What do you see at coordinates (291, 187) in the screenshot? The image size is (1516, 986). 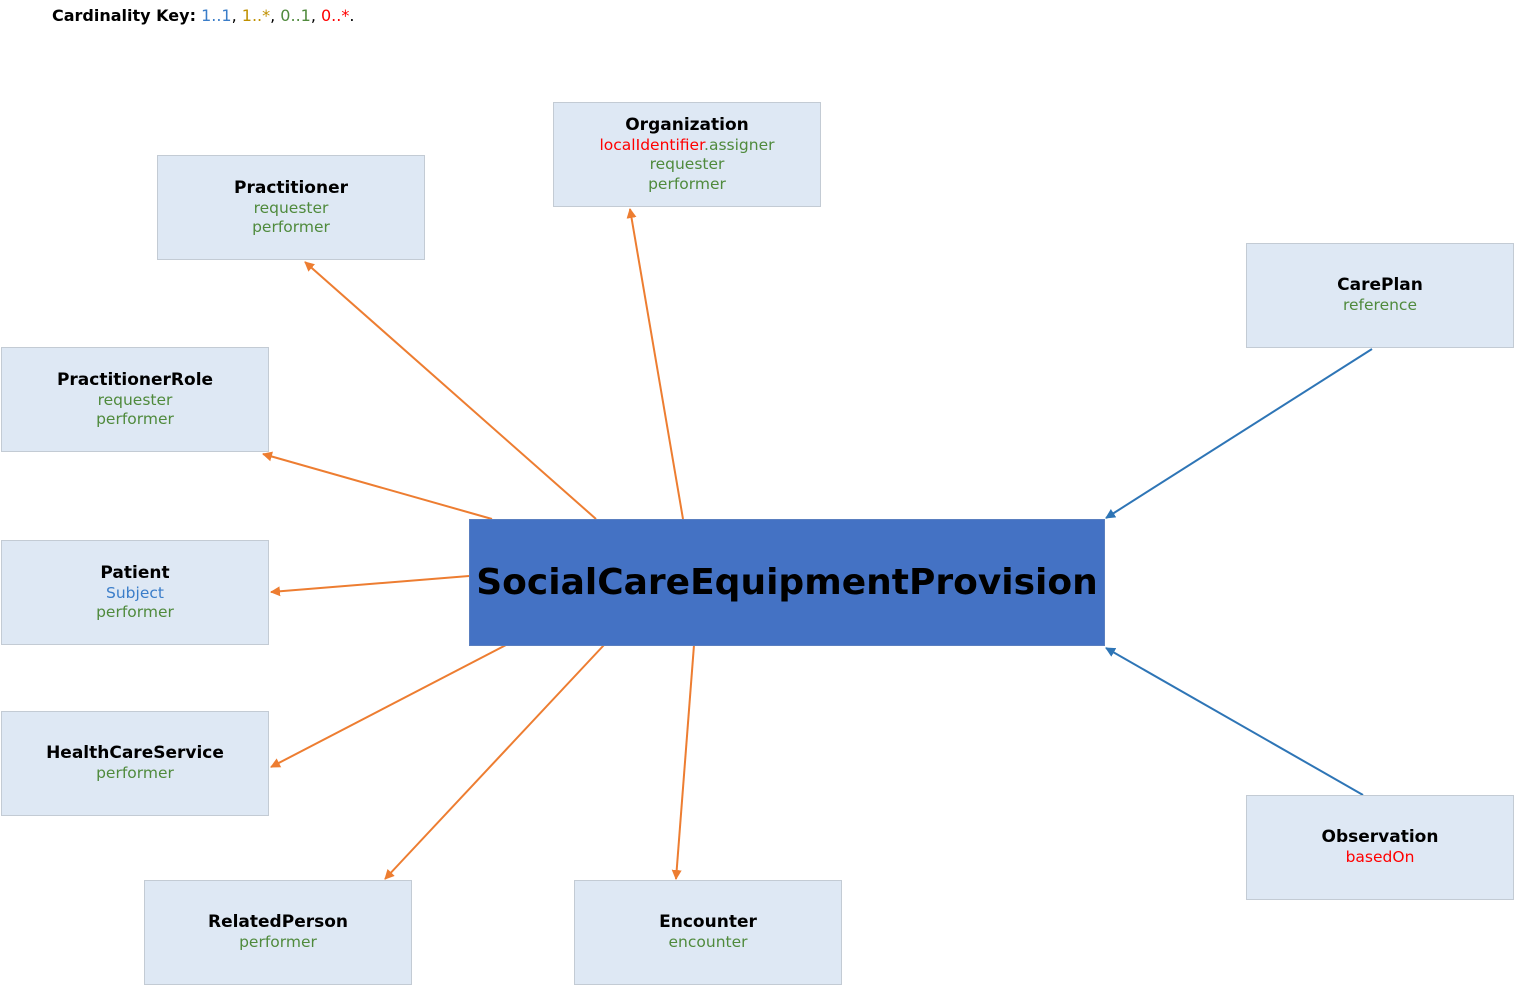 I see `resource-title: Practitioner` at bounding box center [291, 187].